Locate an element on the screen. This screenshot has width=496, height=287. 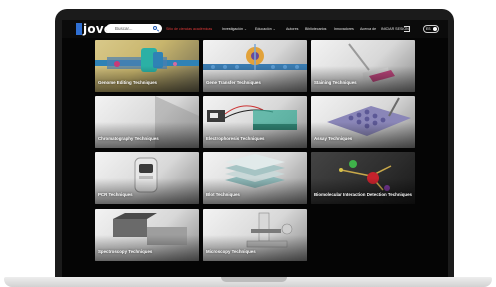
nav-authors: Autores is located at coordinates (292, 29).